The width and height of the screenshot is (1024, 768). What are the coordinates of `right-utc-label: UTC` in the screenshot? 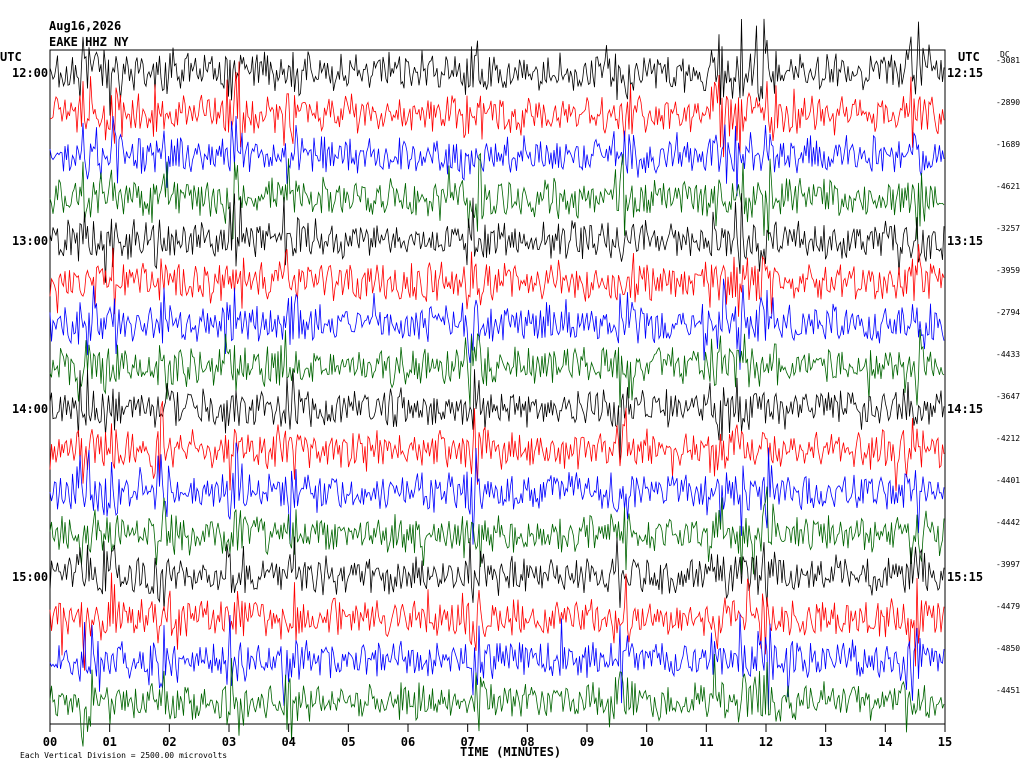 It's located at (969, 57).